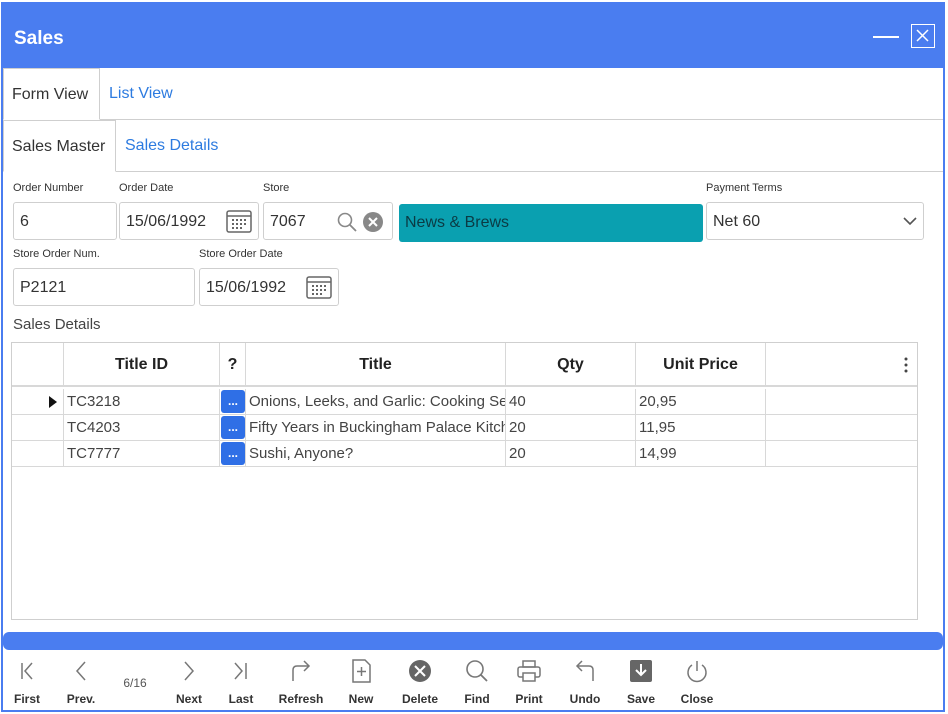 The image size is (948, 714). What do you see at coordinates (59, 146) in the screenshot?
I see `tab-sales-master: Sales Master` at bounding box center [59, 146].